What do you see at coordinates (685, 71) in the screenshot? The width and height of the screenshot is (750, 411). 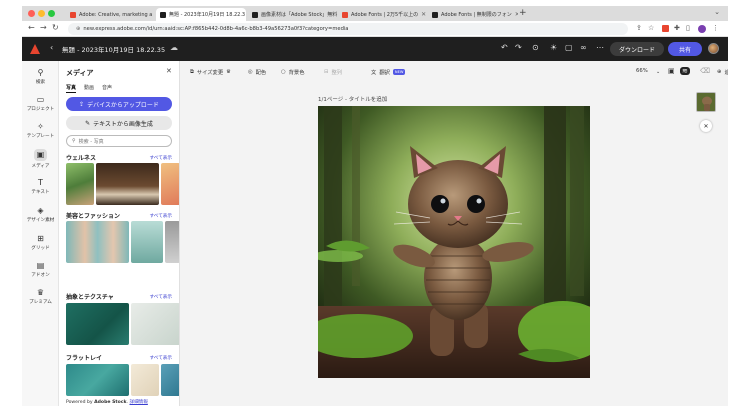 I see `layers-icon: ≋` at bounding box center [685, 71].